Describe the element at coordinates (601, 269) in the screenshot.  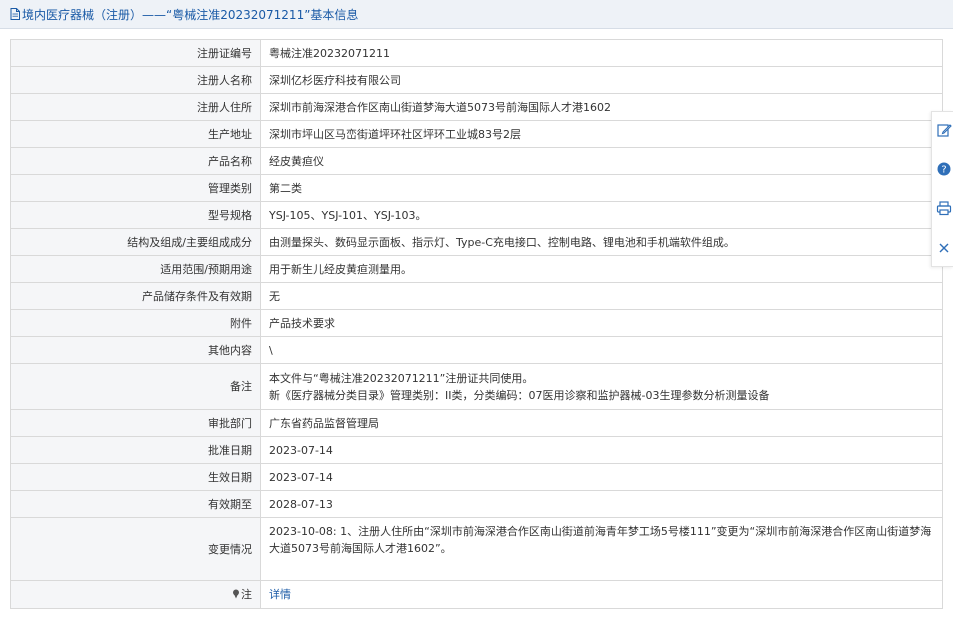
I see `row-value: 用于新生儿经皮黄疸测量用。` at that location.